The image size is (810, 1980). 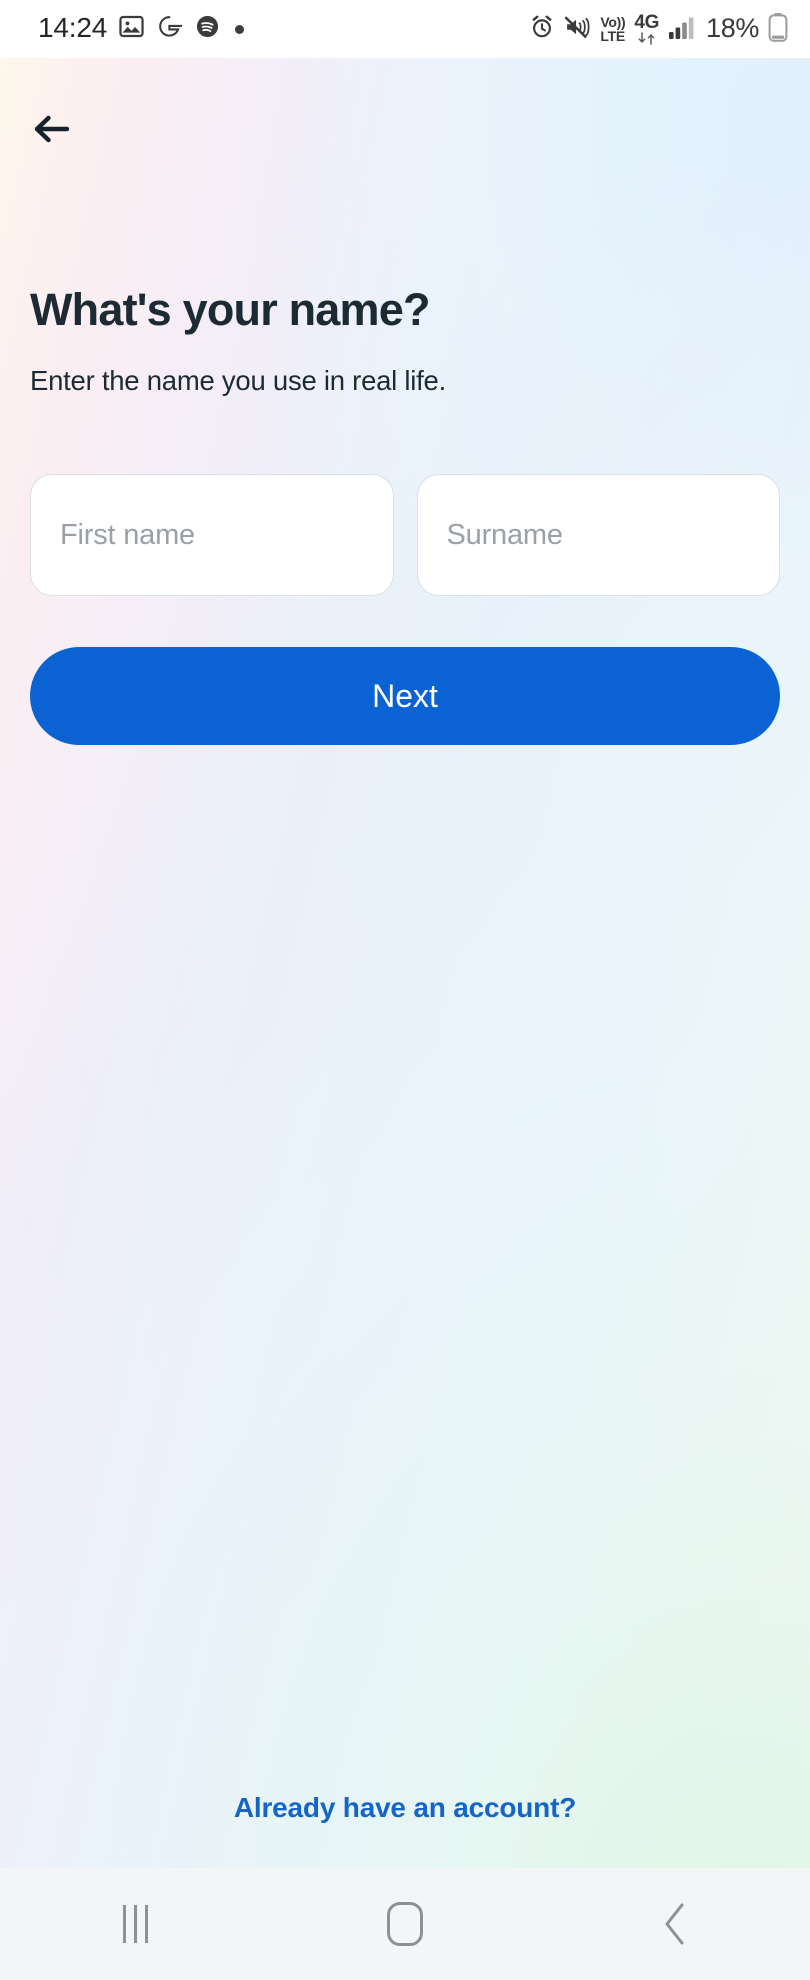 I want to click on page-title: What's your name?, so click(x=230, y=309).